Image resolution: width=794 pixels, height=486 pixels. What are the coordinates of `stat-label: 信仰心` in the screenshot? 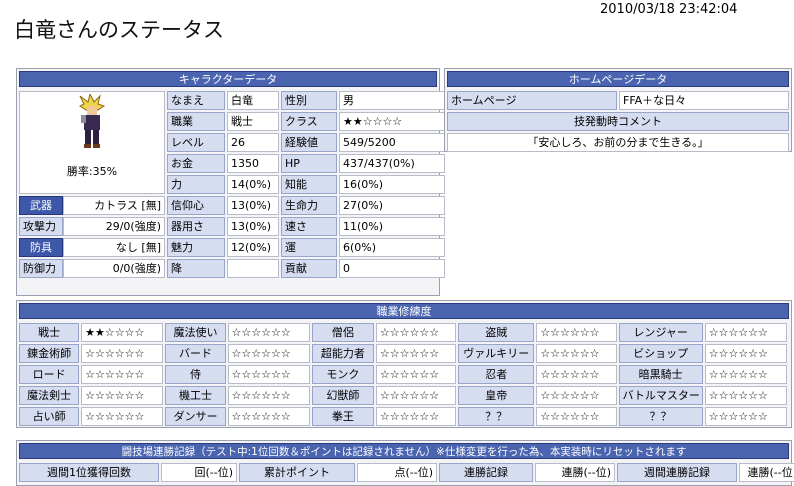 It's located at (196, 205).